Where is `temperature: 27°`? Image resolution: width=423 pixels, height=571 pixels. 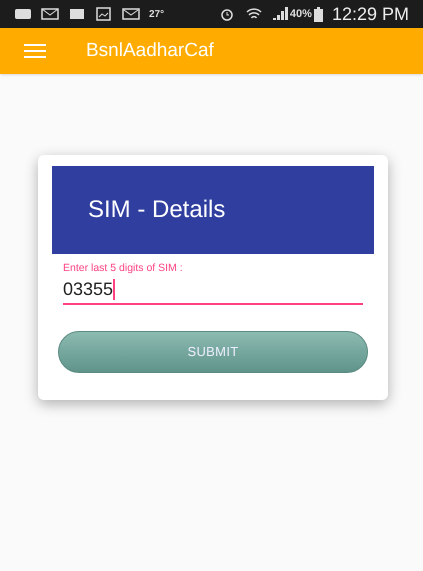 temperature: 27° is located at coordinates (156, 15).